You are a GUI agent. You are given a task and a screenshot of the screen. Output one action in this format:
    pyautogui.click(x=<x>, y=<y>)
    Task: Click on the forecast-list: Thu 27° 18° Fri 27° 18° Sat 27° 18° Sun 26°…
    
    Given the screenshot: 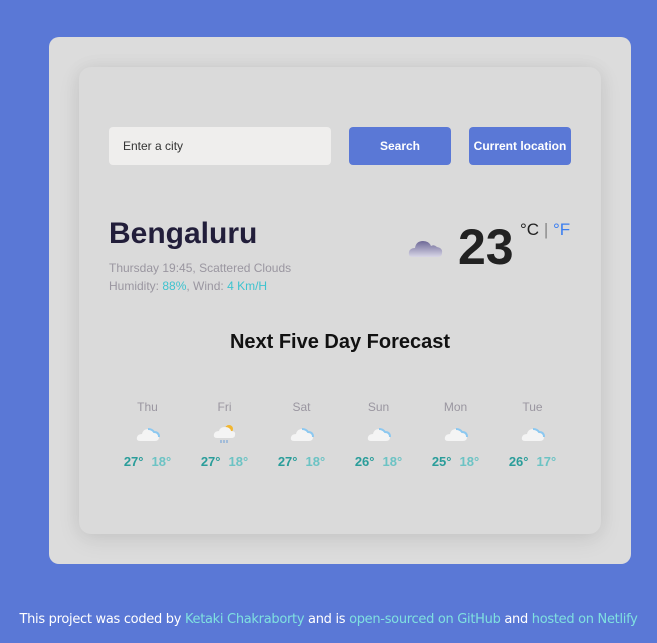 What is the action you would take?
    pyautogui.click(x=340, y=434)
    